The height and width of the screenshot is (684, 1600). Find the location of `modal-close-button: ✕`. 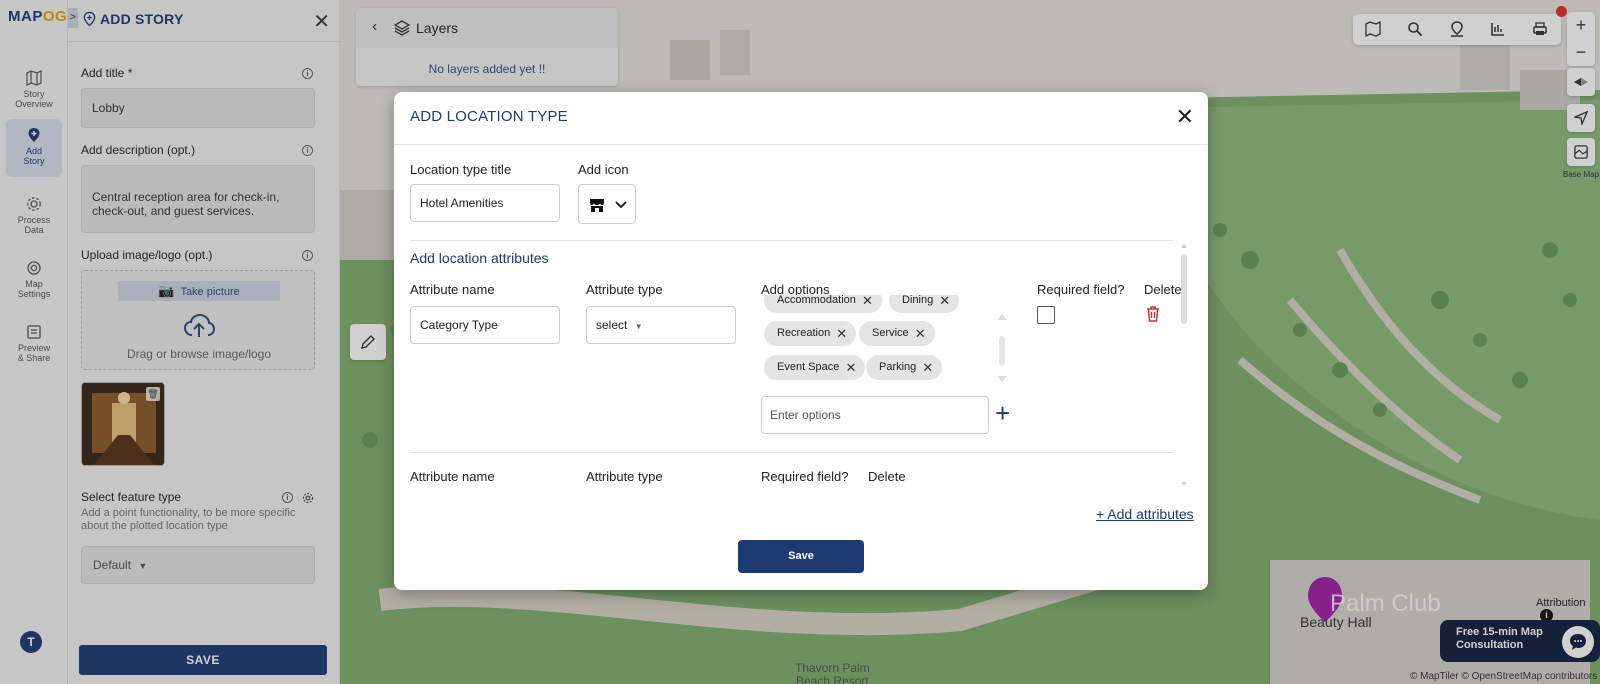

modal-close-button: ✕ is located at coordinates (1185, 117).